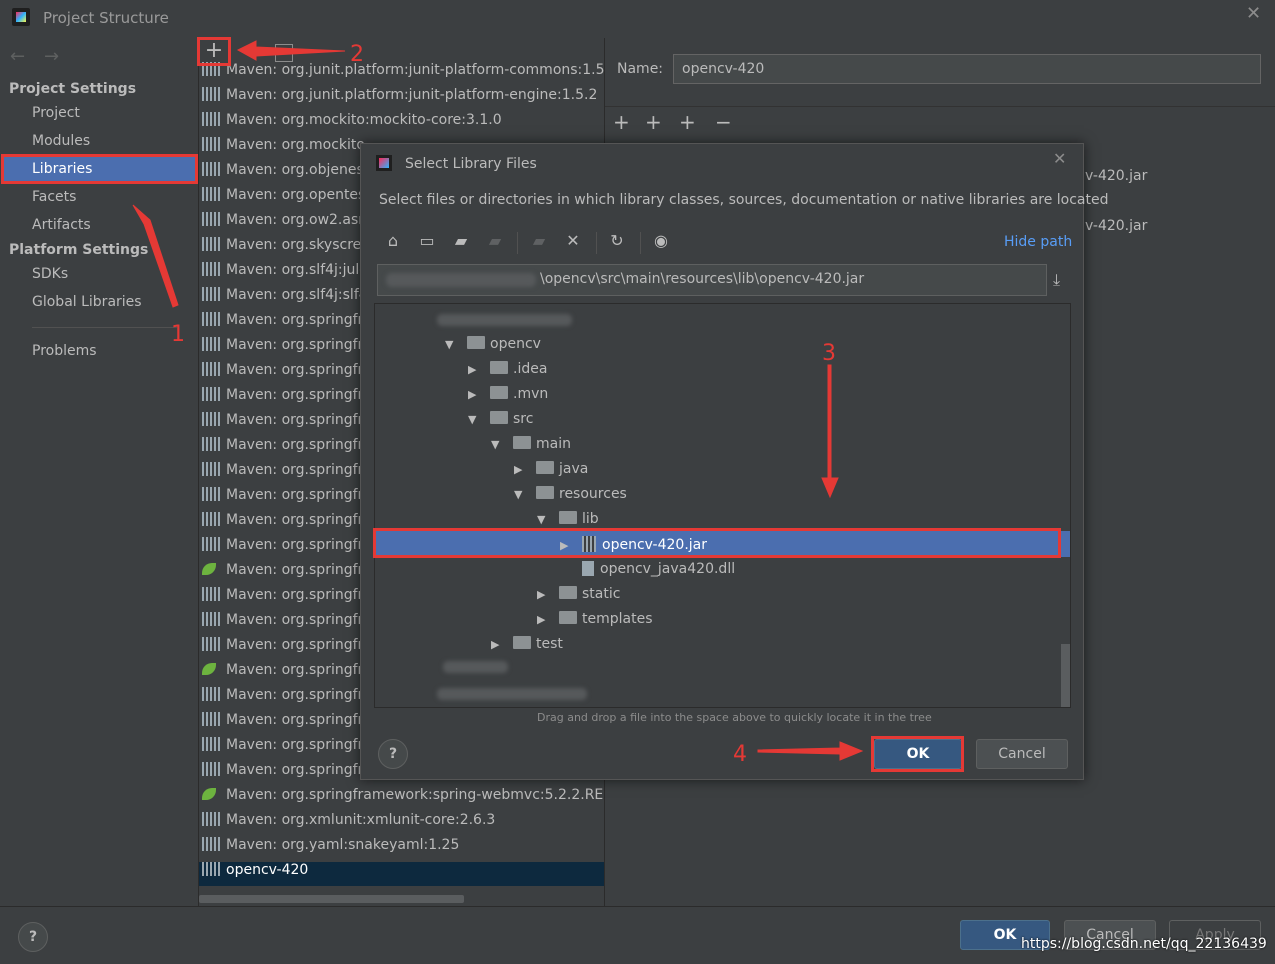  What do you see at coordinates (357, 54) in the screenshot?
I see `annotation-number-2: 2` at bounding box center [357, 54].